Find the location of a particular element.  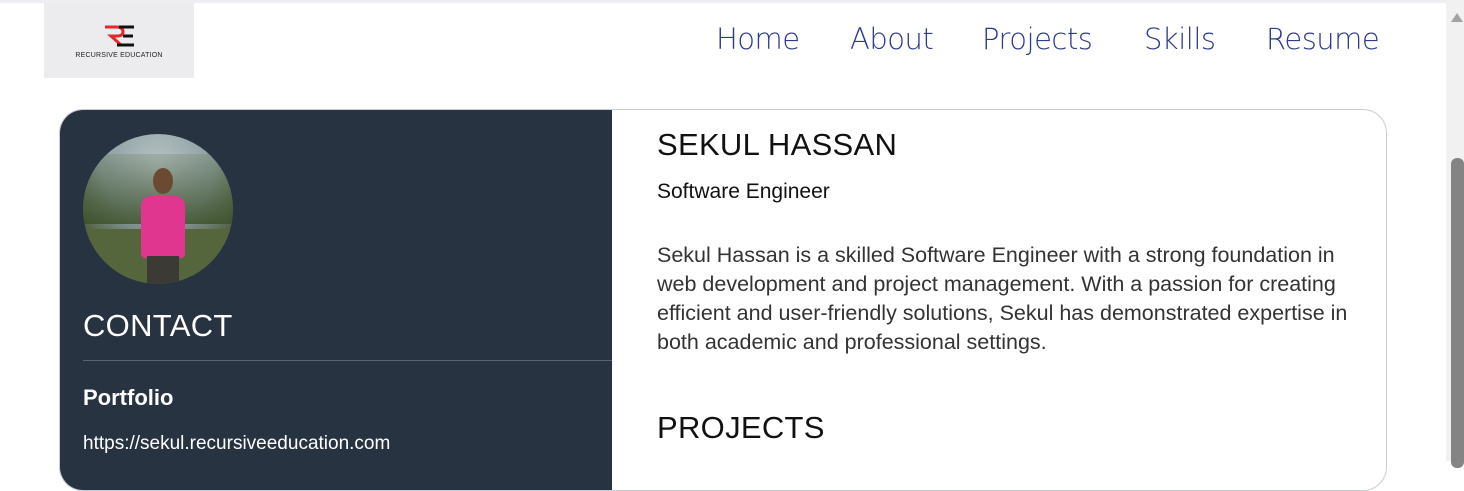

avatar-shirt is located at coordinates (163, 227).